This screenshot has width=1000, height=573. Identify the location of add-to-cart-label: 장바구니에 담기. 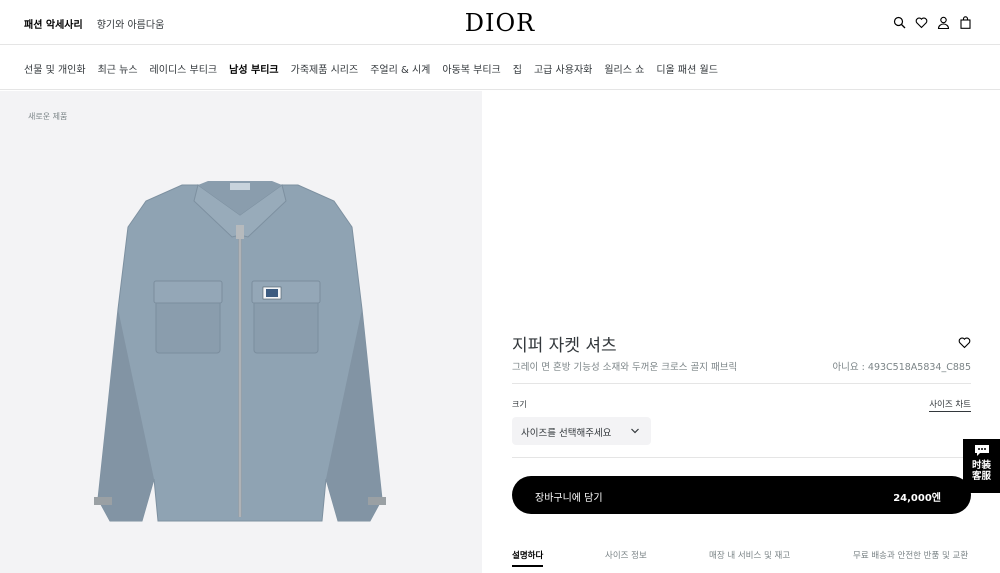
(569, 498).